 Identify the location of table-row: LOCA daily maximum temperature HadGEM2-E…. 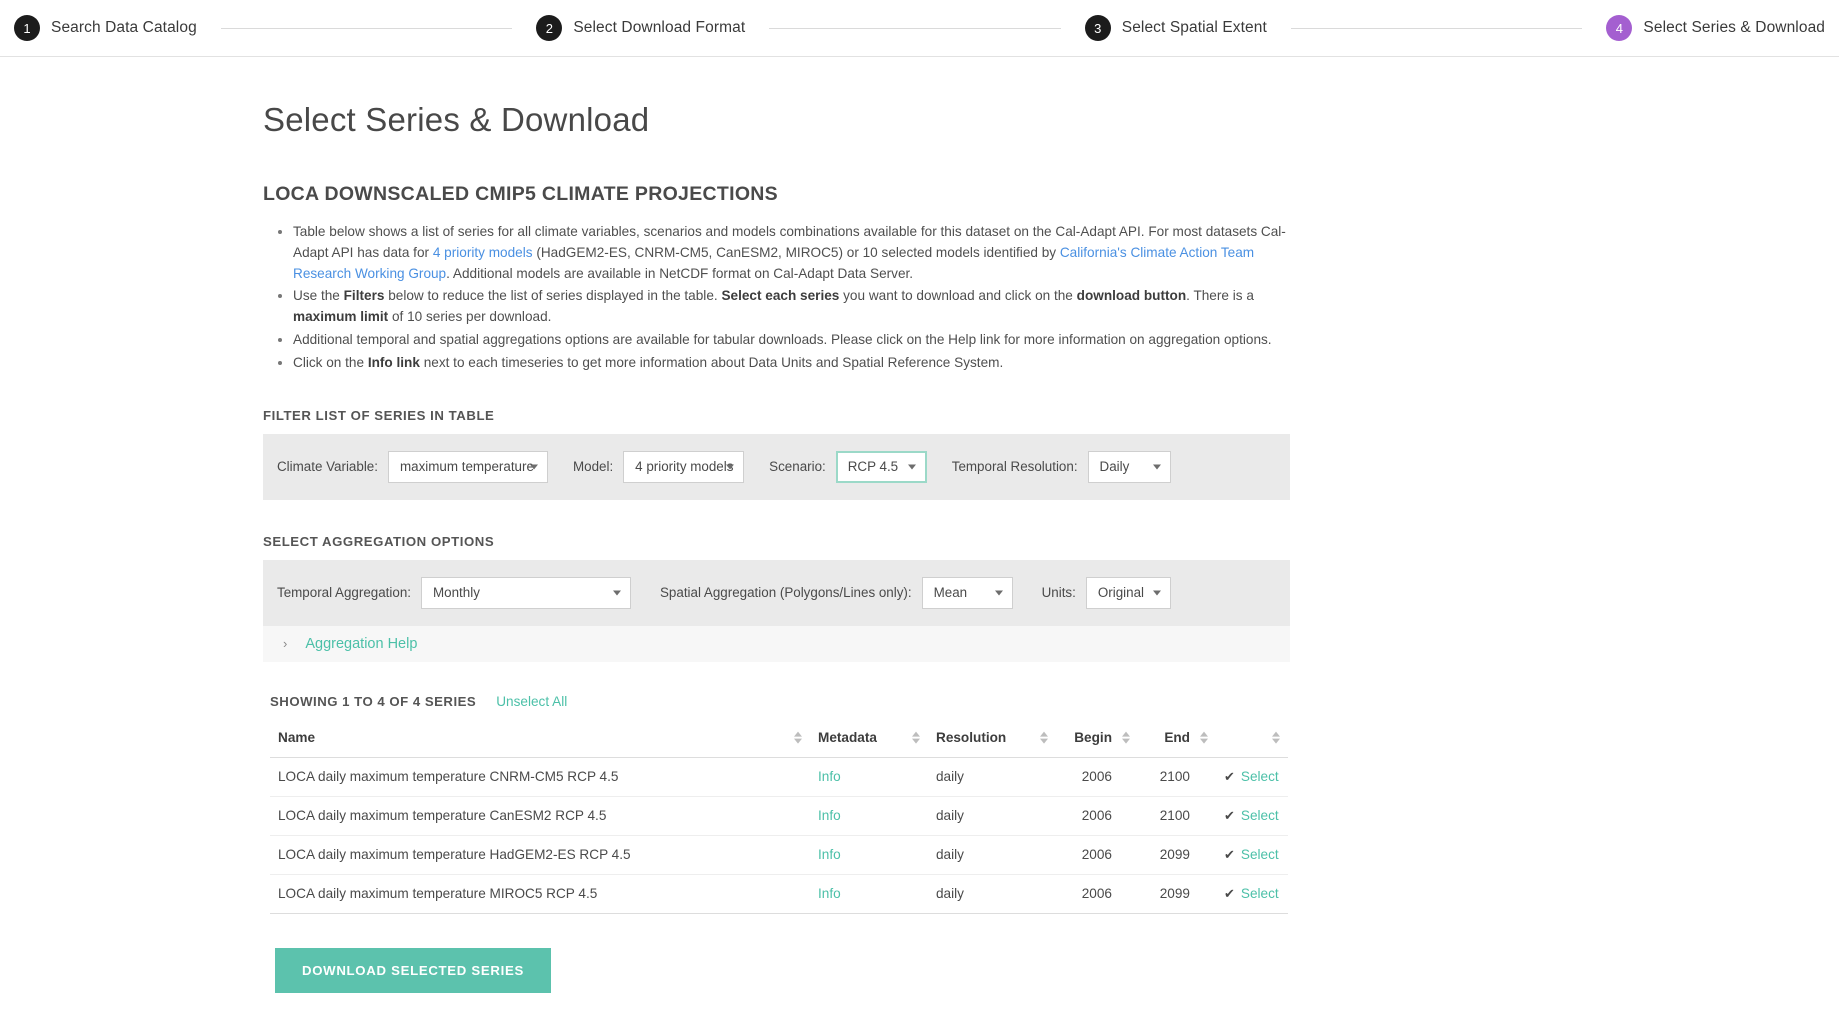
(779, 855).